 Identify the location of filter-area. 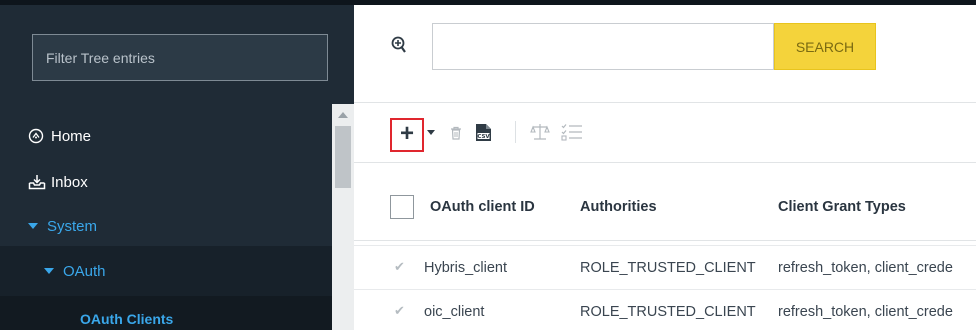
(177, 54).